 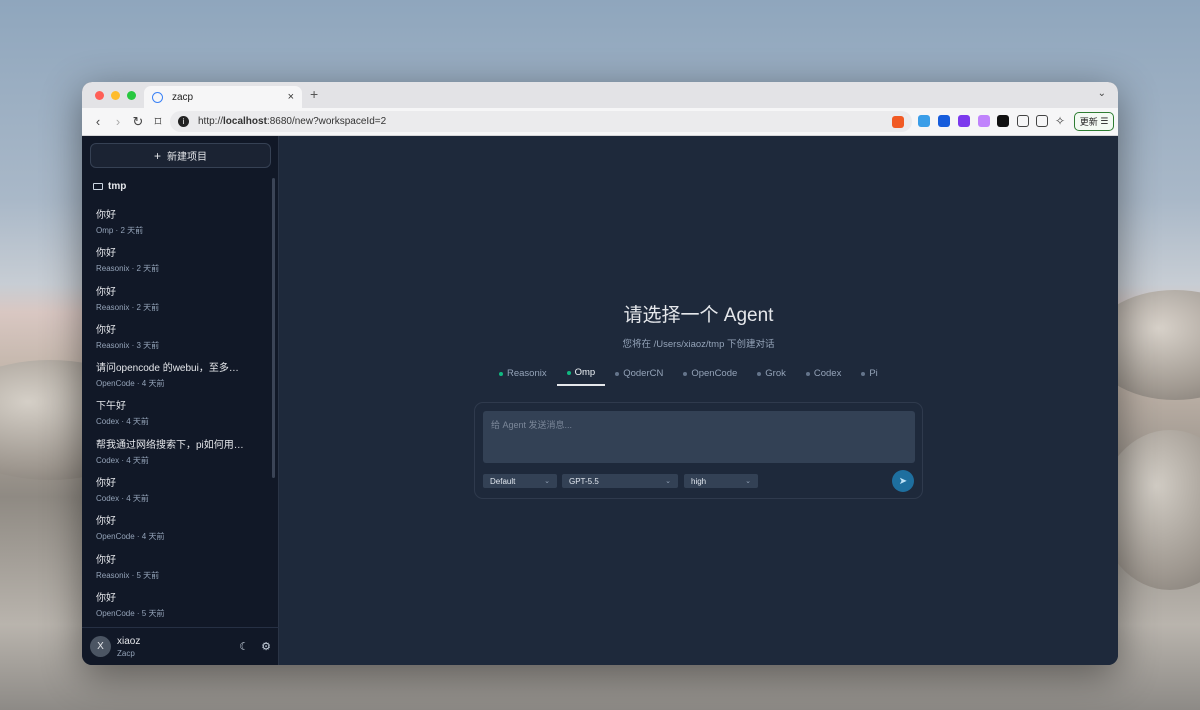 What do you see at coordinates (581, 376) in the screenshot?
I see `tab-omp: Omp` at bounding box center [581, 376].